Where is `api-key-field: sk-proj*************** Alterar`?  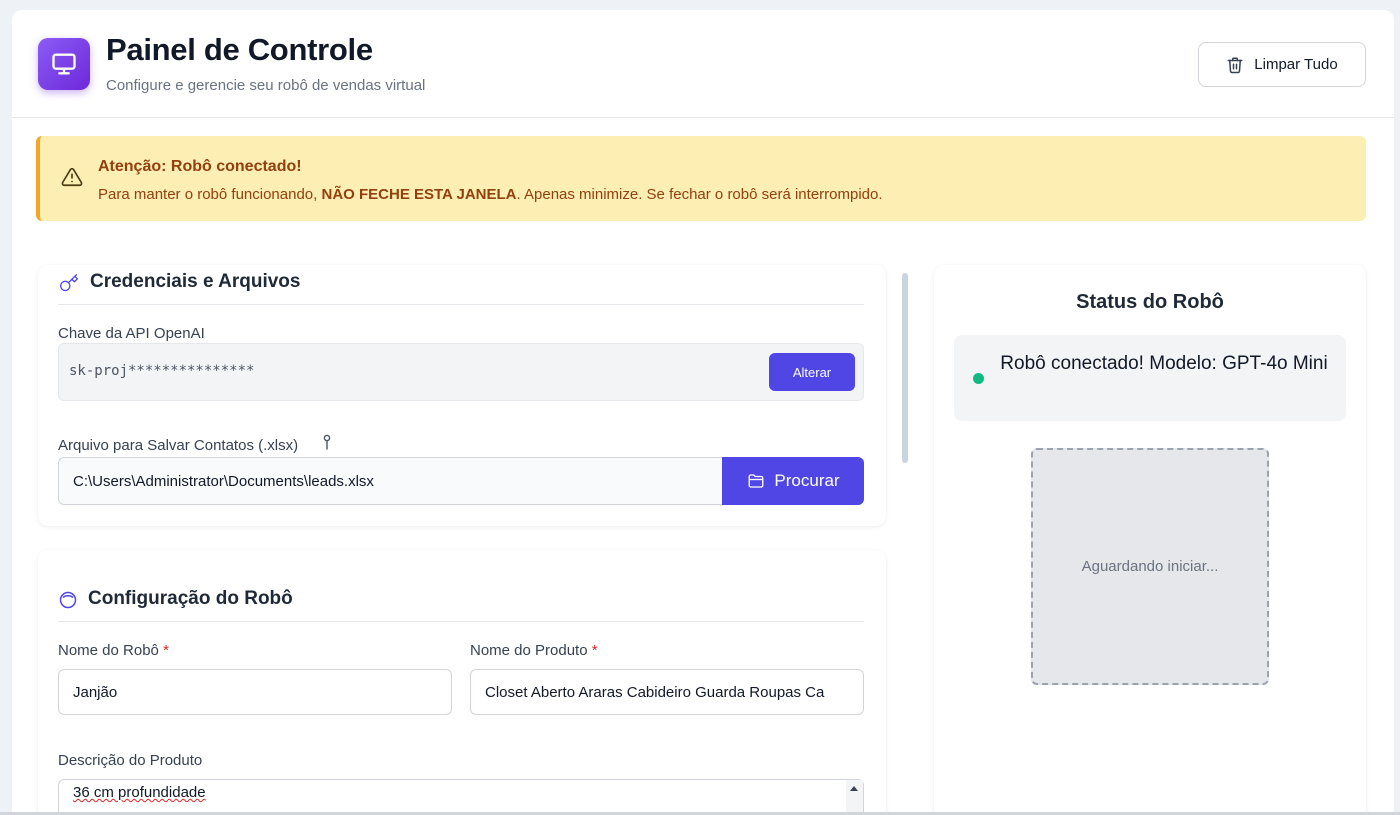 api-key-field: sk-proj*************** Alterar is located at coordinates (461, 372).